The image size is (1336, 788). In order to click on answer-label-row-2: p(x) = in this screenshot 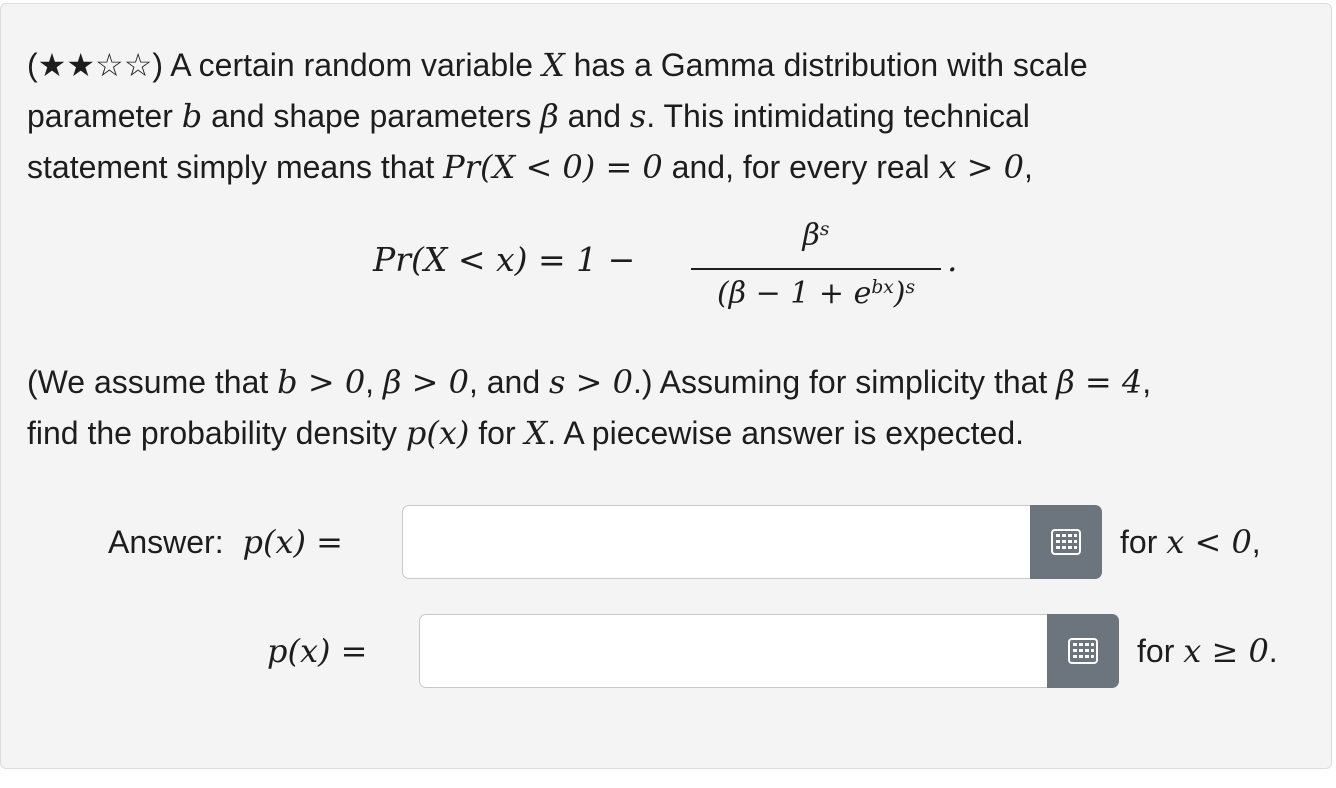, I will do `click(317, 651)`.